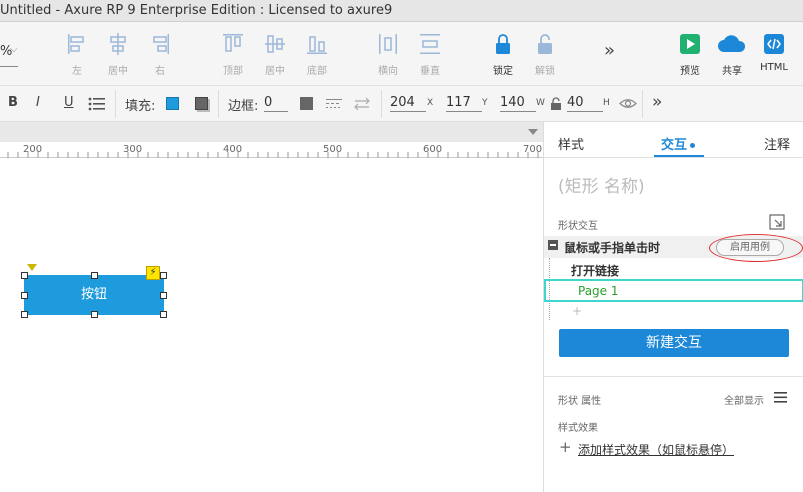  I want to click on style-effects-title: 样式效果, so click(578, 428).